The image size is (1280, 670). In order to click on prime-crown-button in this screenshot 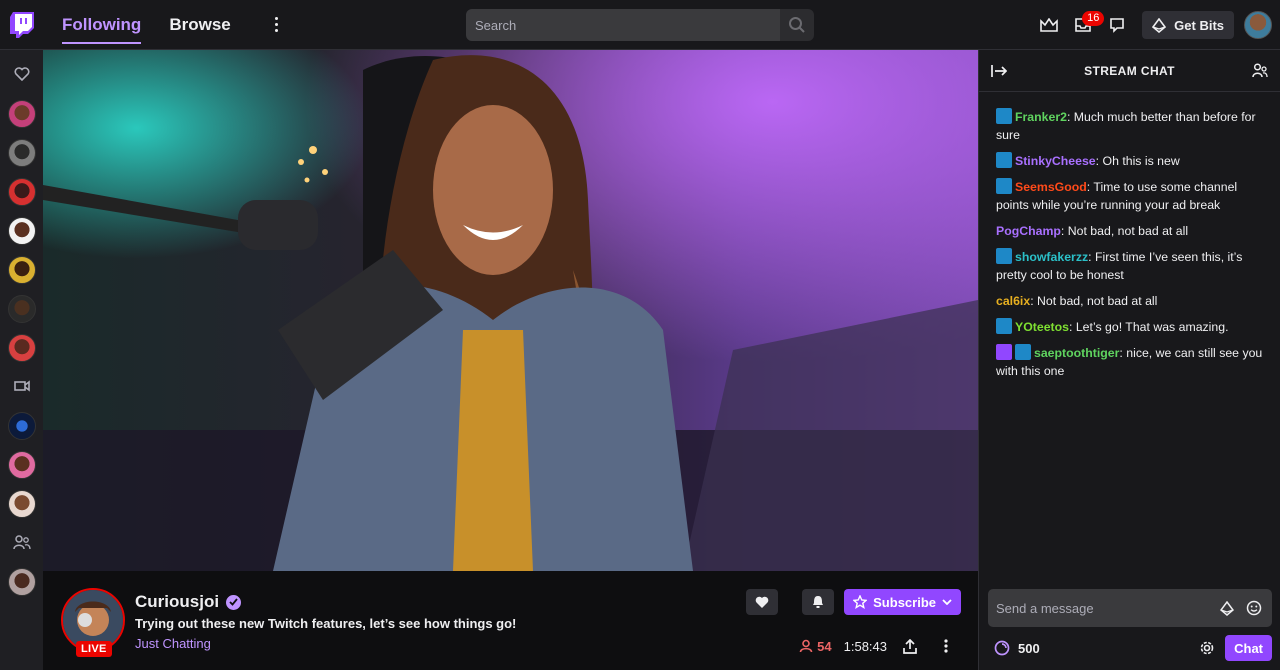, I will do `click(1049, 25)`.